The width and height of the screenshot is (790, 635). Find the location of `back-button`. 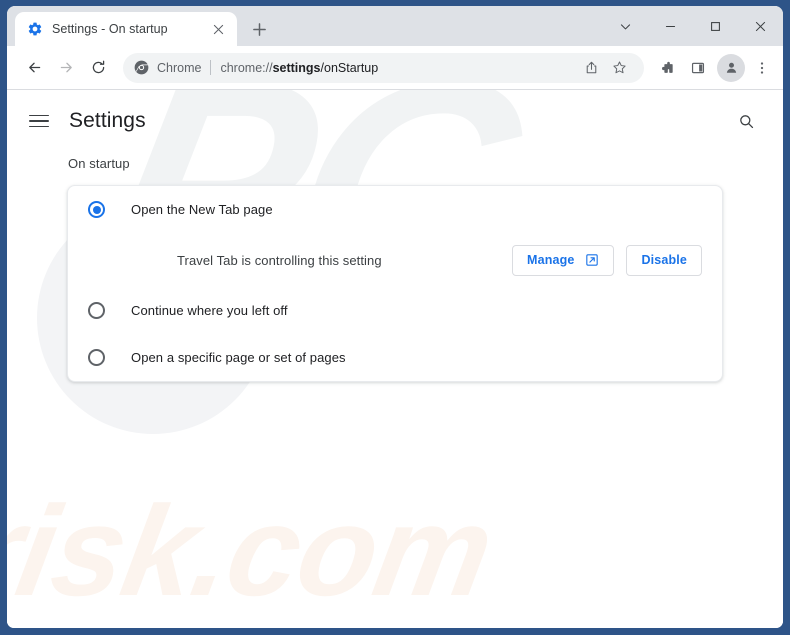

back-button is located at coordinates (34, 68).